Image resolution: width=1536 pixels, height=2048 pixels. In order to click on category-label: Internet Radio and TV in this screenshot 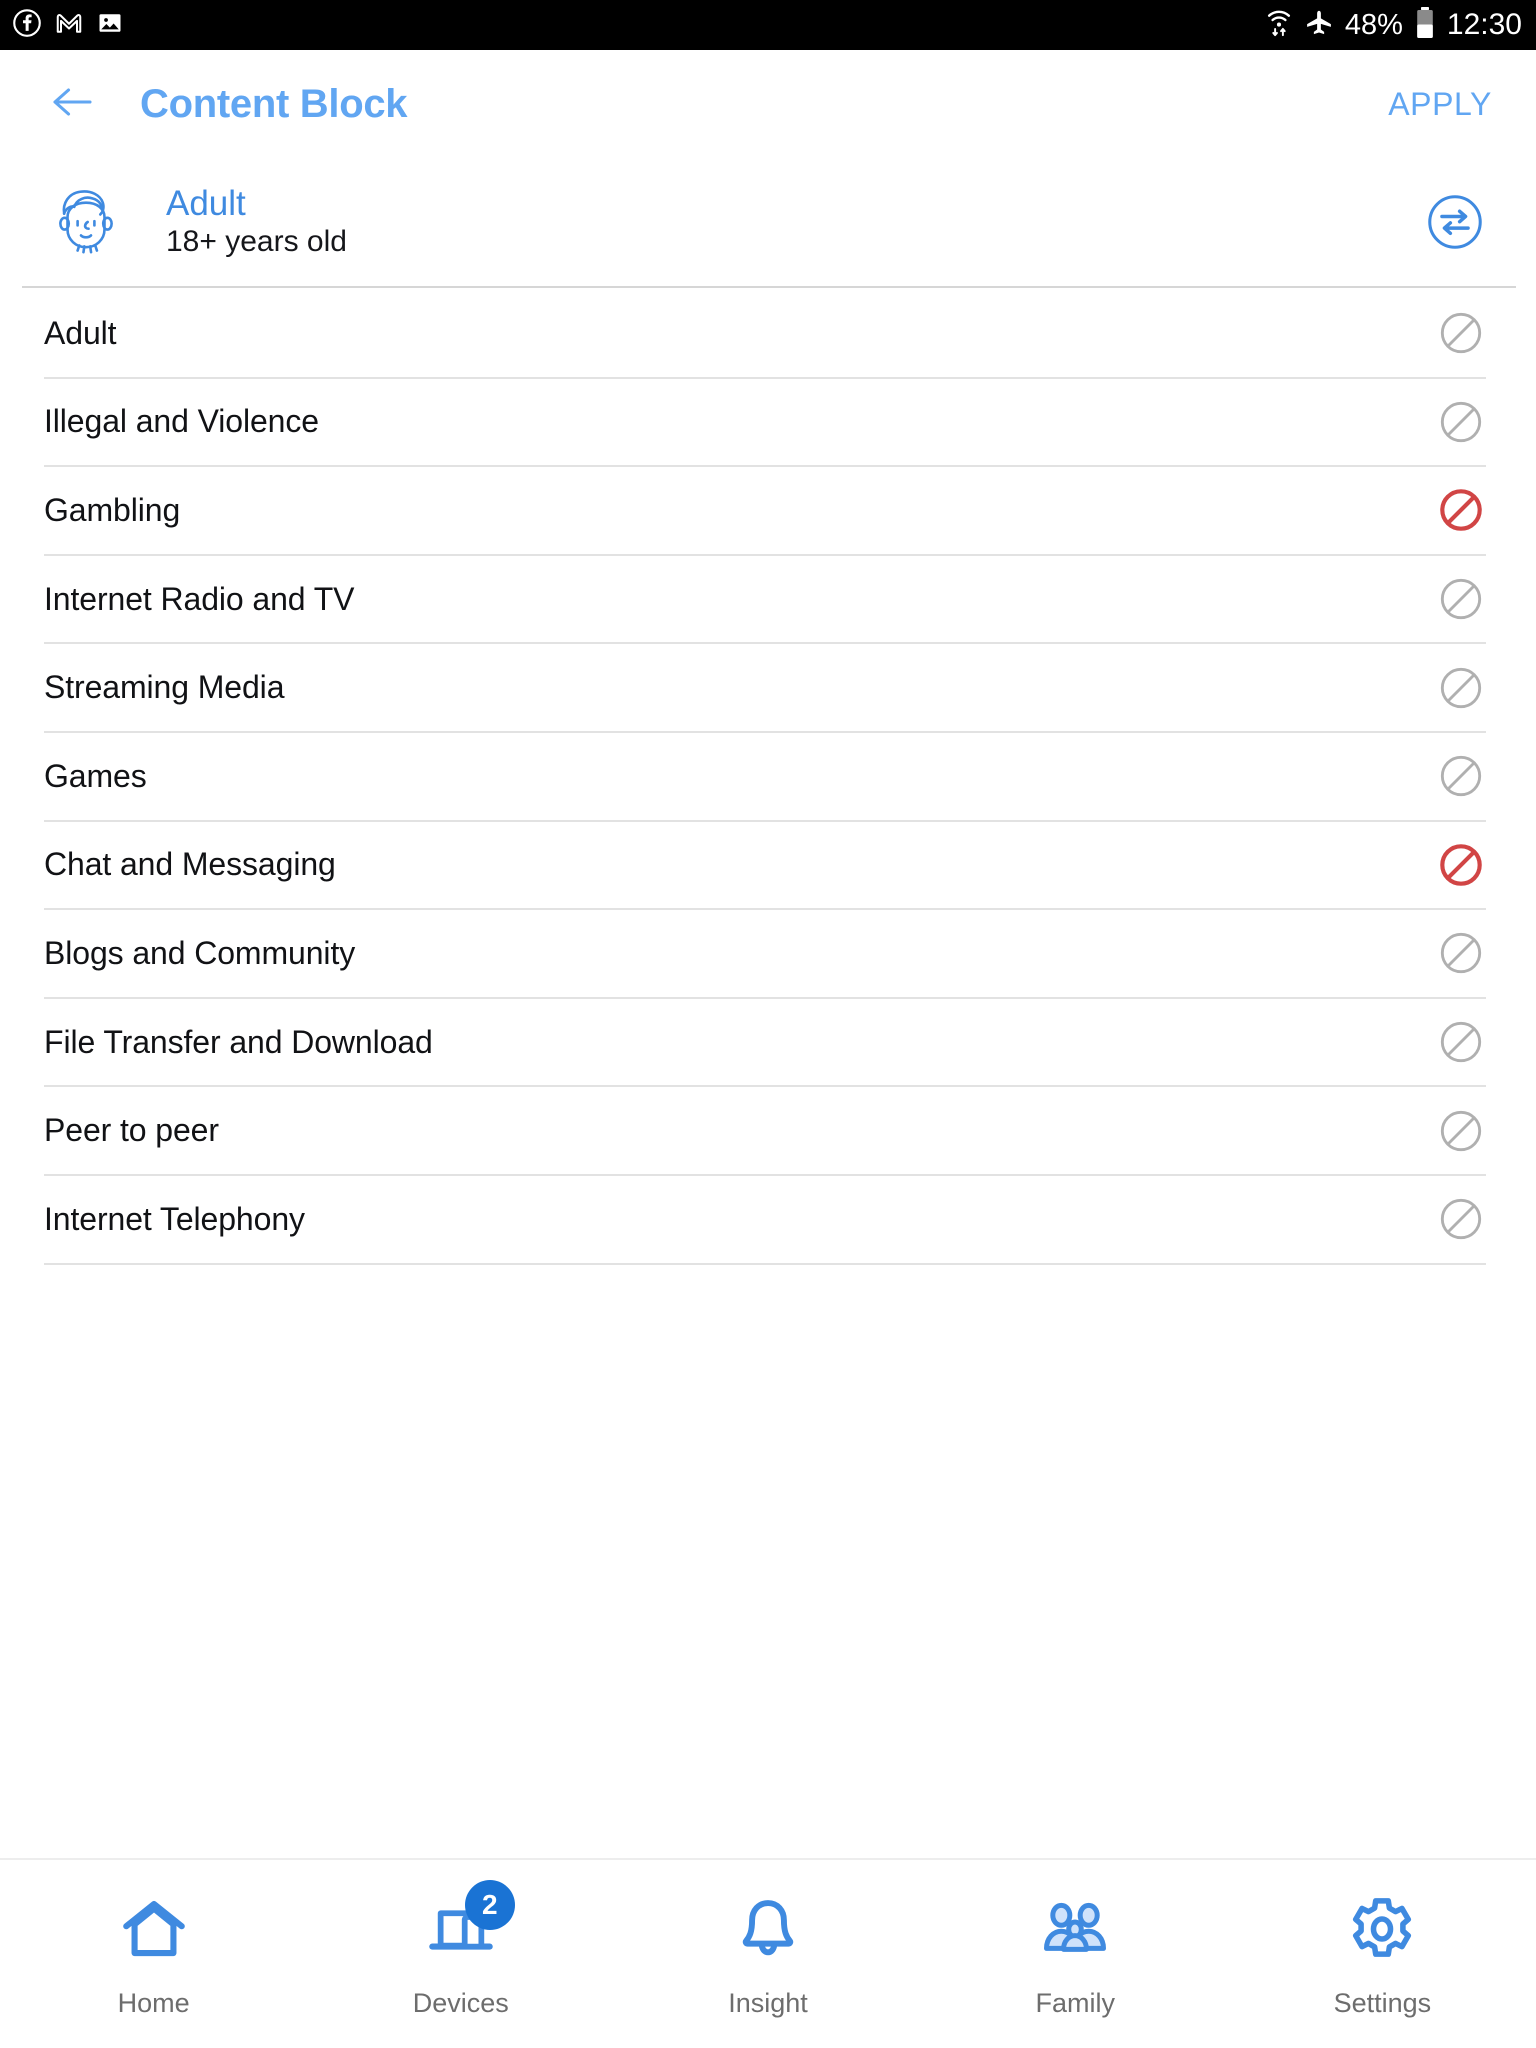, I will do `click(199, 598)`.